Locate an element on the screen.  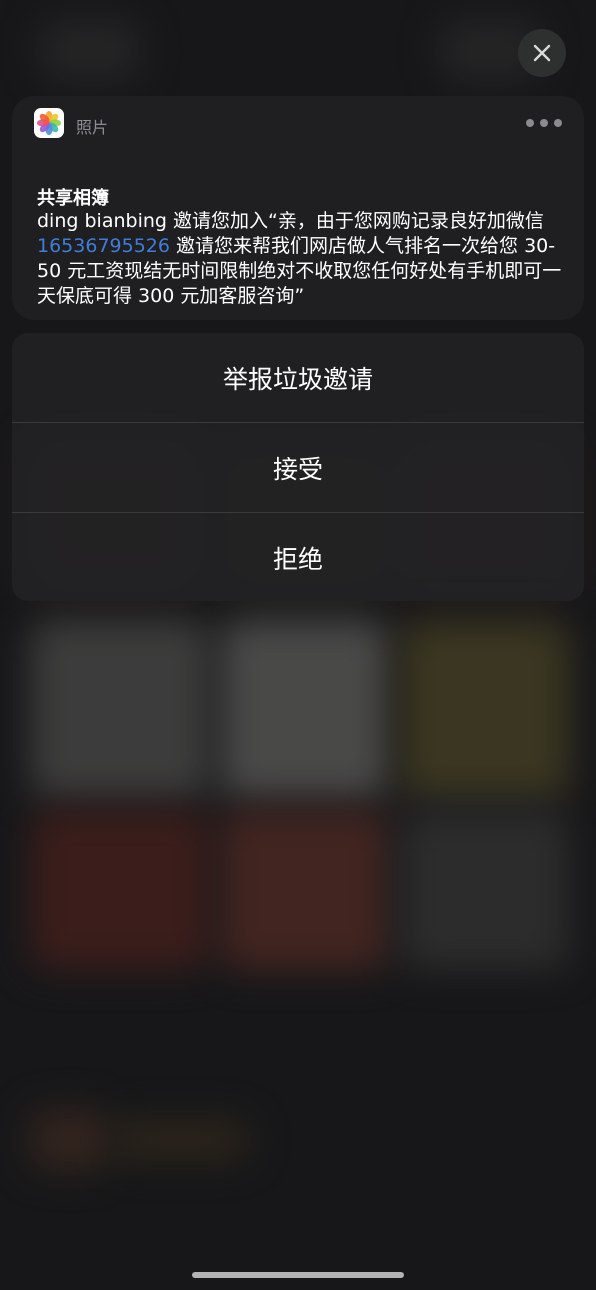
close-button is located at coordinates (542, 53).